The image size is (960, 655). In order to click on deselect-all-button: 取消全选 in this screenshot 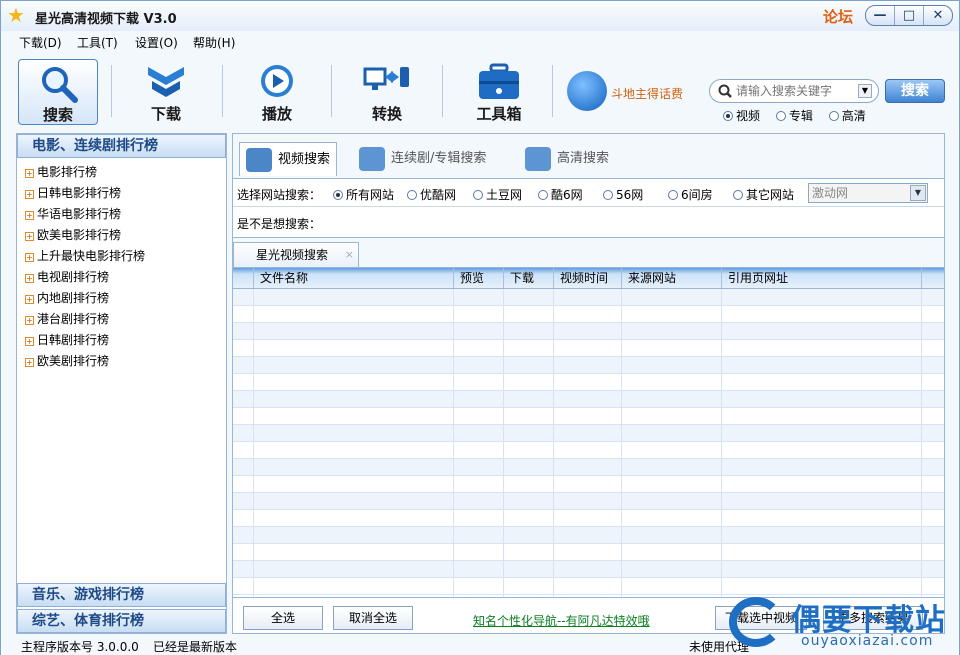, I will do `click(373, 618)`.